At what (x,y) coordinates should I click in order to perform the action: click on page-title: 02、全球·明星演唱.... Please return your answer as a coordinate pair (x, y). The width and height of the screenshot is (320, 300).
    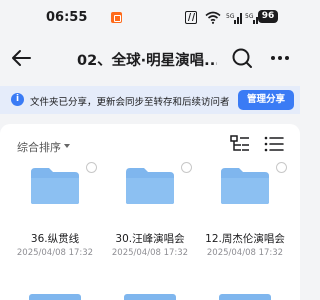
    Looking at the image, I should click on (147, 61).